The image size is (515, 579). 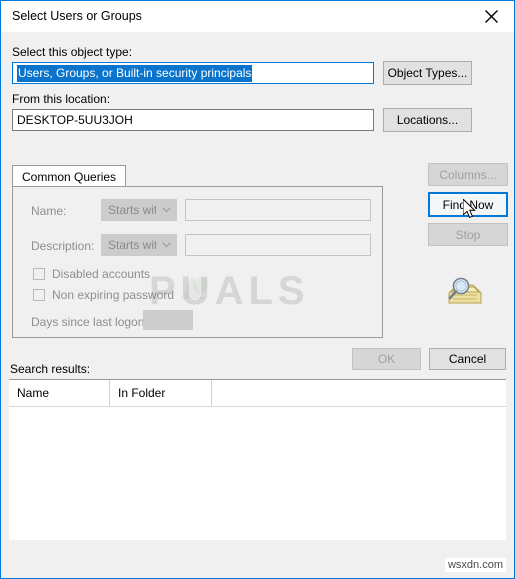 What do you see at coordinates (101, 274) in the screenshot?
I see `disabled-accounts-label: Disabled accounts` at bounding box center [101, 274].